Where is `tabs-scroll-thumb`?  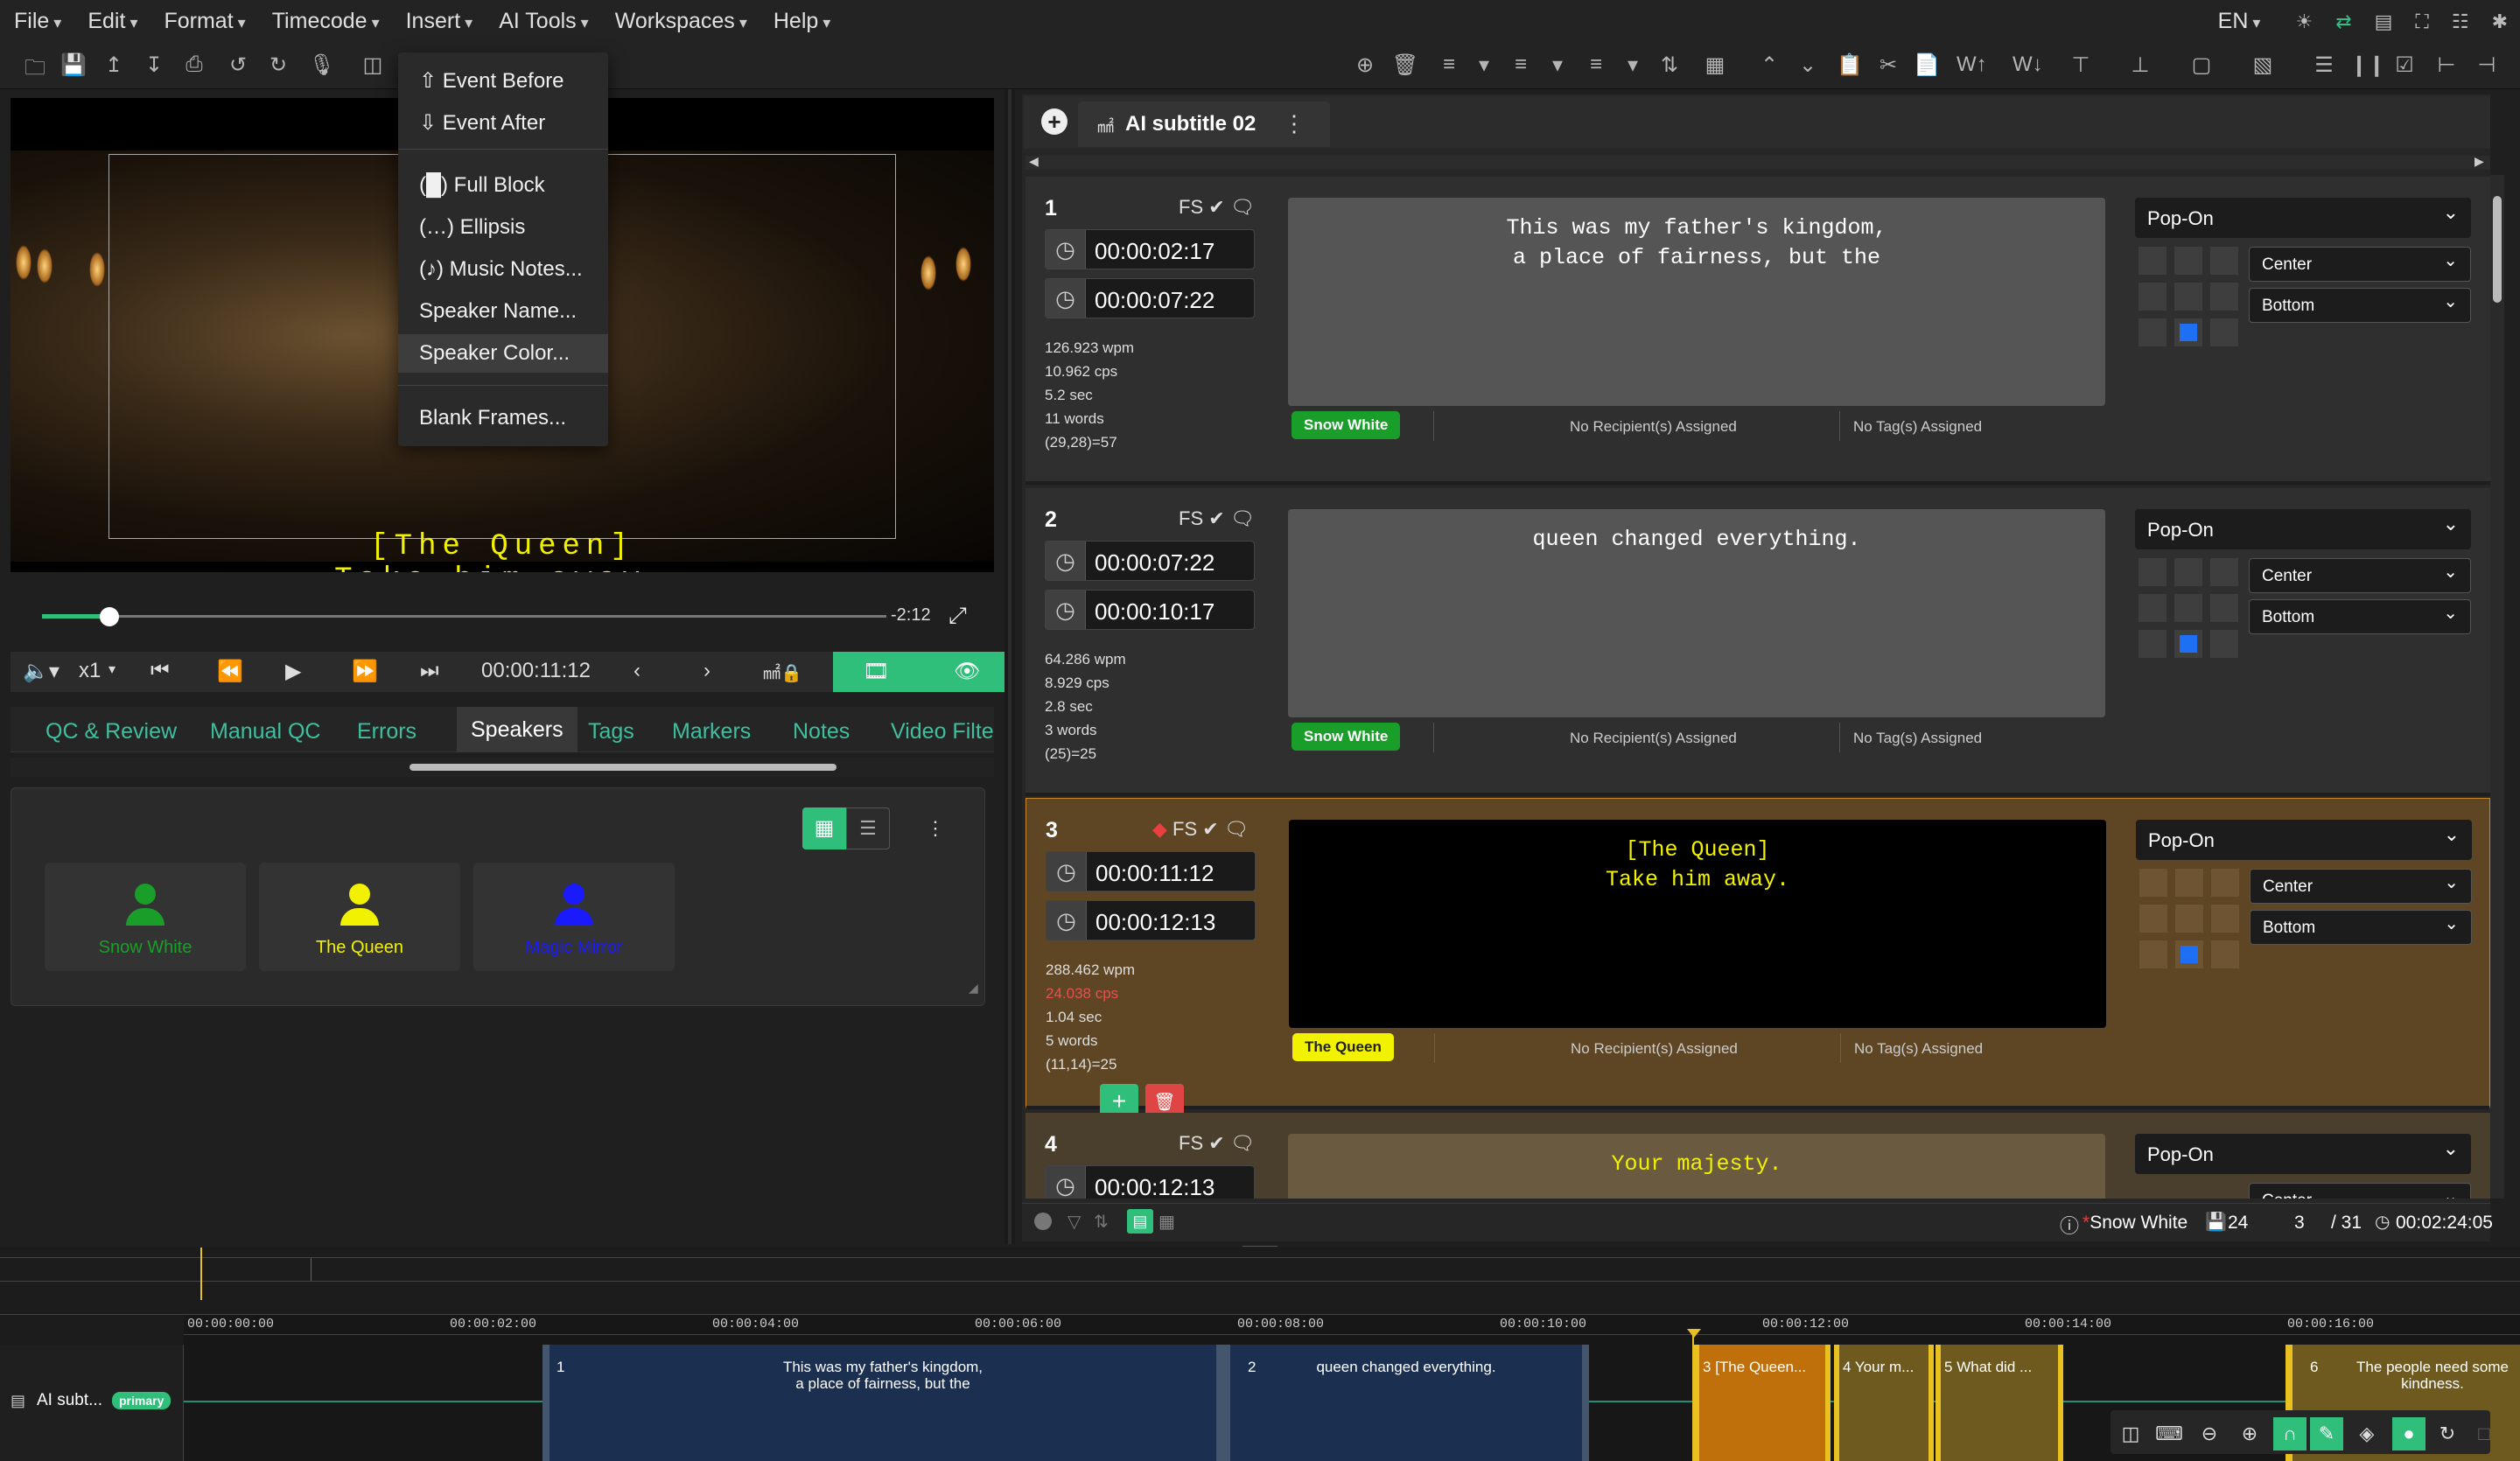
tabs-scroll-thumb is located at coordinates (623, 767).